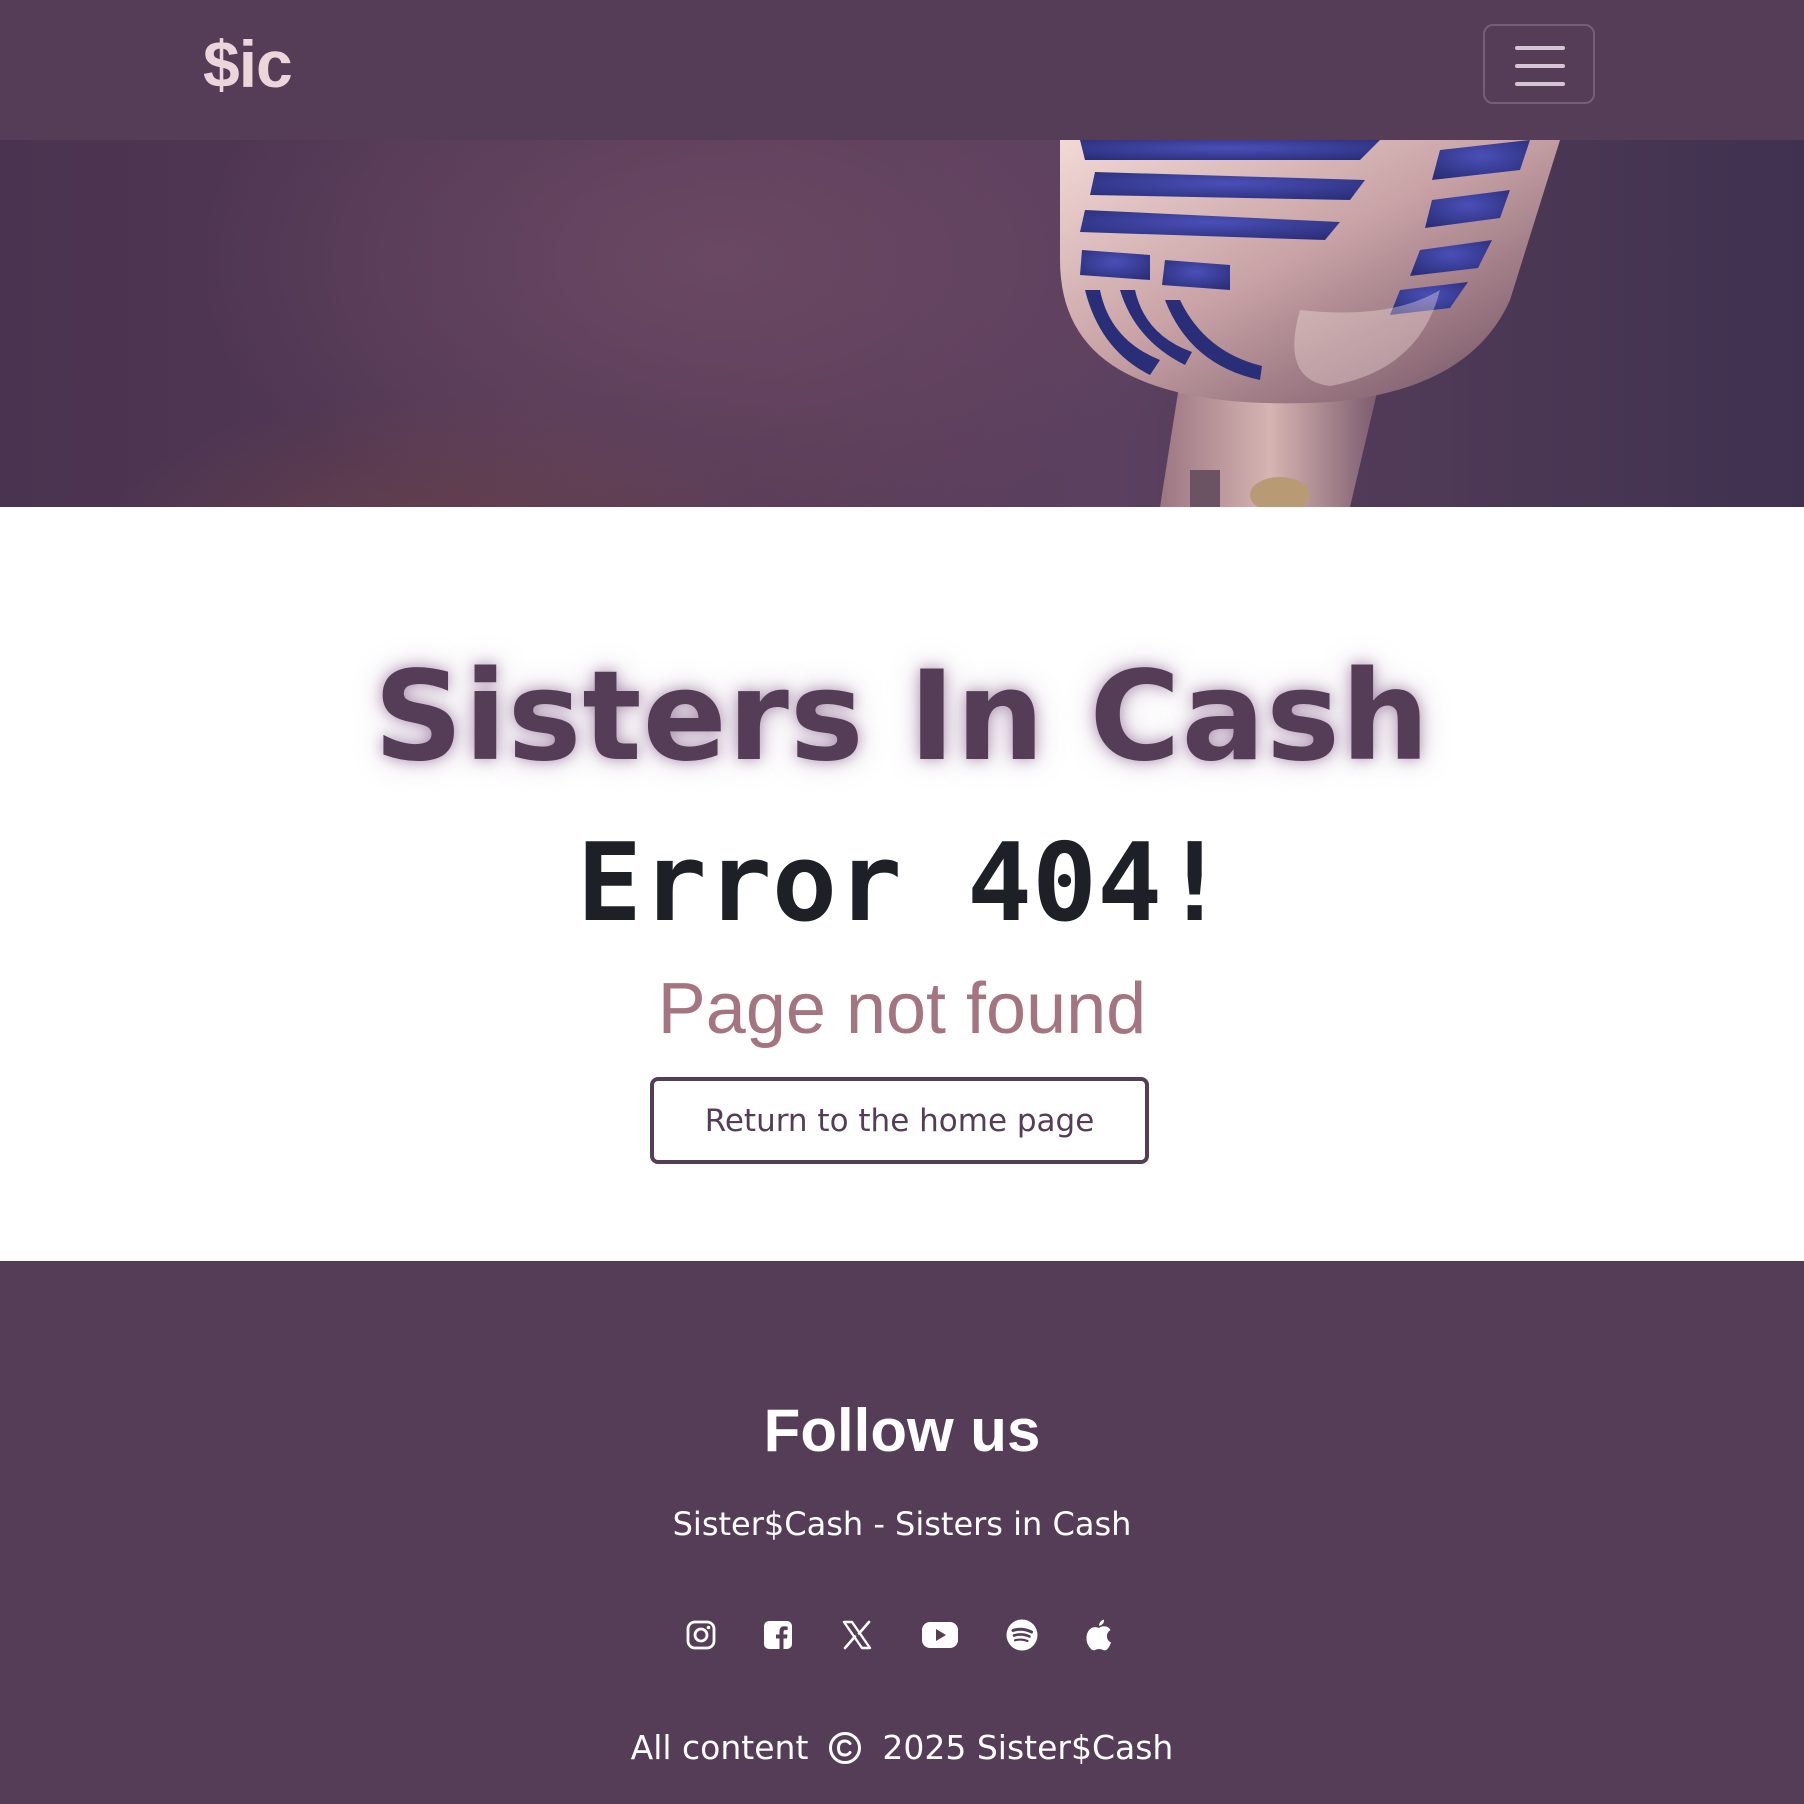 The width and height of the screenshot is (1804, 1804). What do you see at coordinates (902, 717) in the screenshot?
I see `site-title: Sisters In Cash` at bounding box center [902, 717].